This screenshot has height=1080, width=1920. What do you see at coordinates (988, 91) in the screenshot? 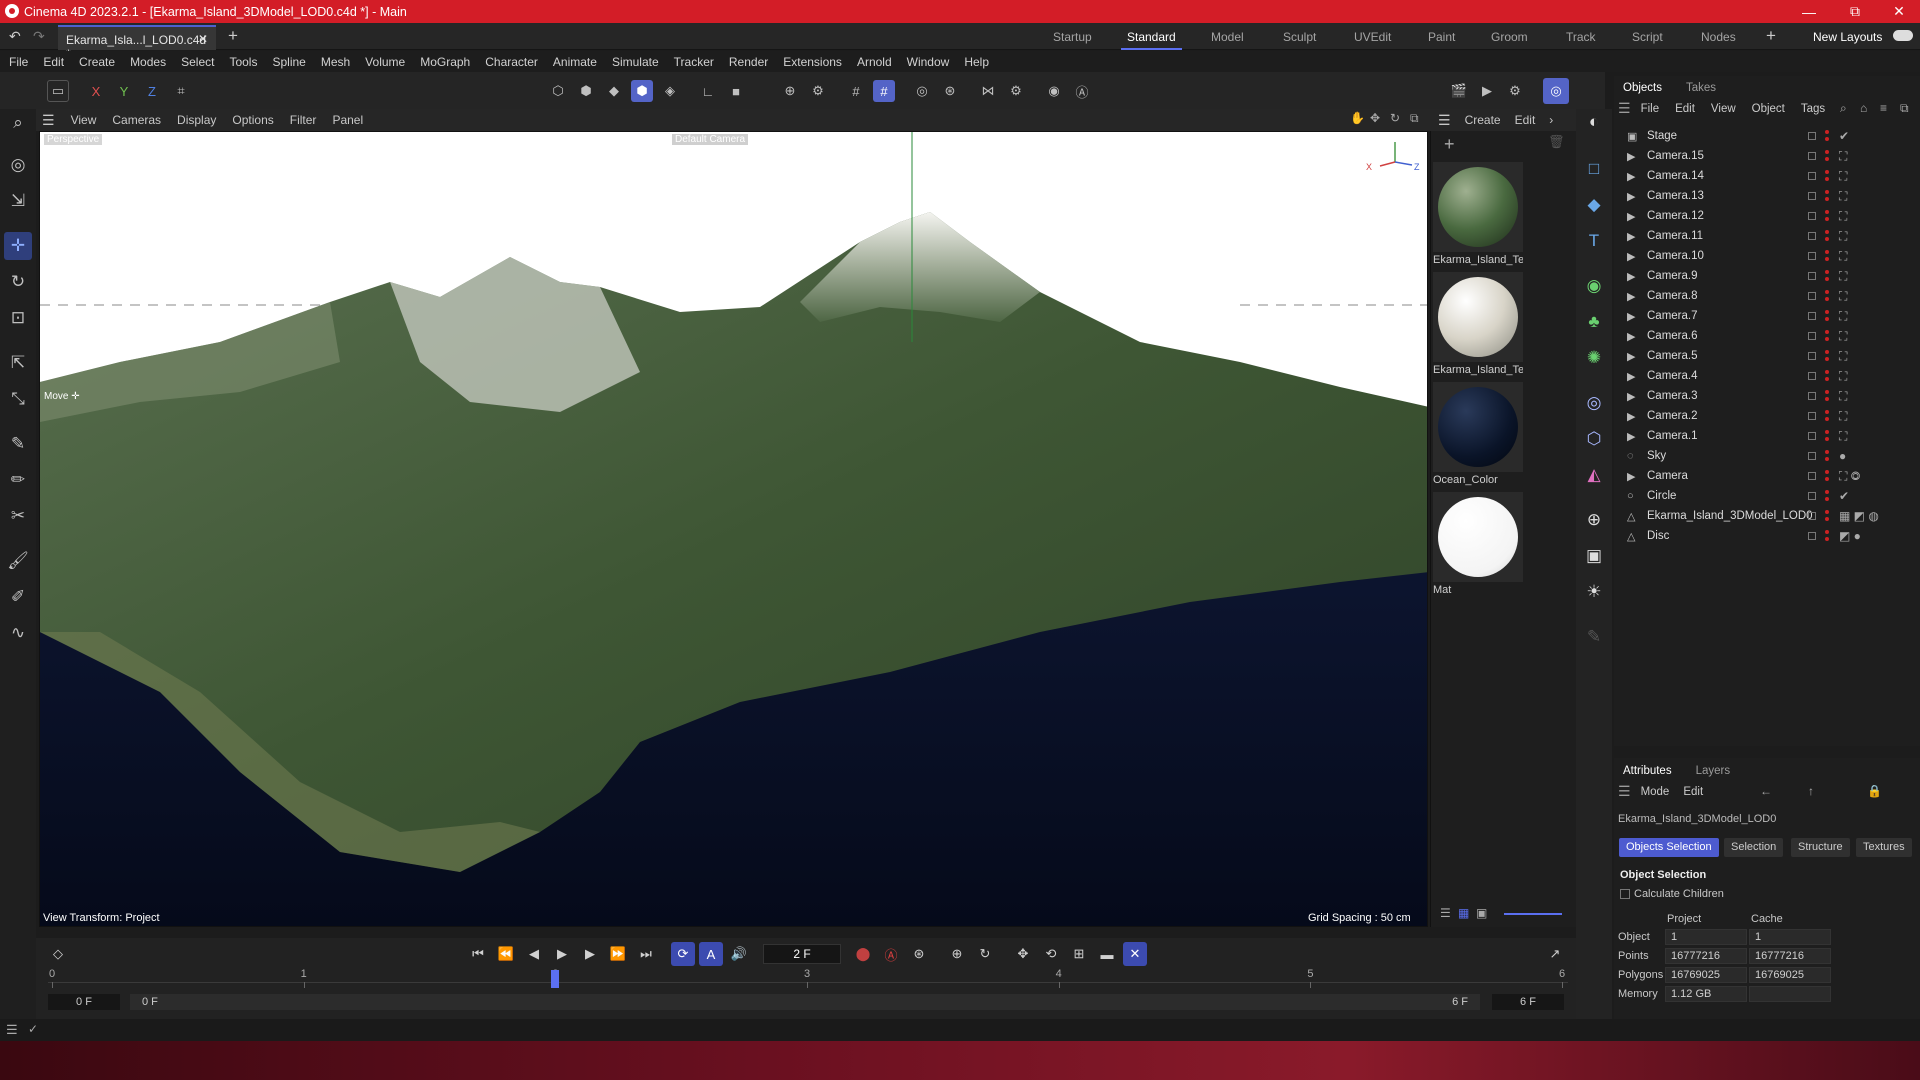
I see `symmetry-icon: ⋈` at bounding box center [988, 91].